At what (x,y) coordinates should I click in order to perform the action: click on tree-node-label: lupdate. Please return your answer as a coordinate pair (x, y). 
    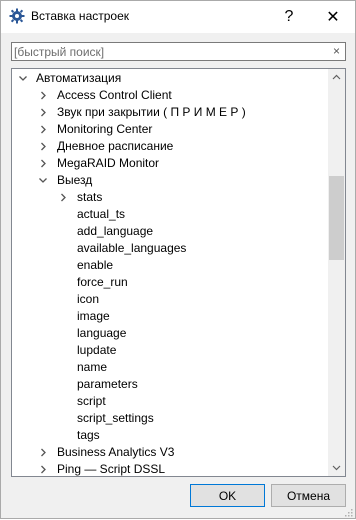
    Looking at the image, I should click on (97, 350).